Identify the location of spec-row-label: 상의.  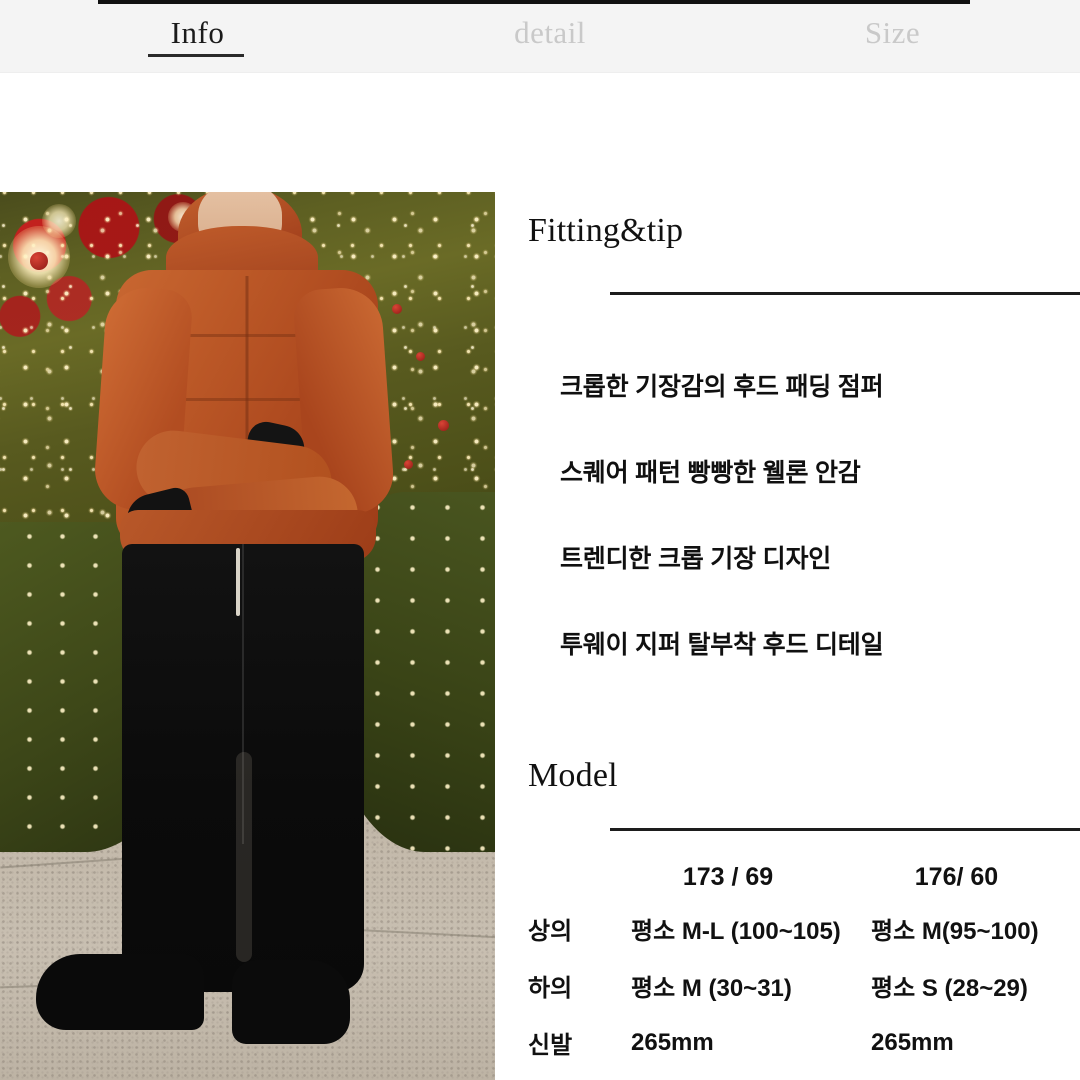
(550, 931).